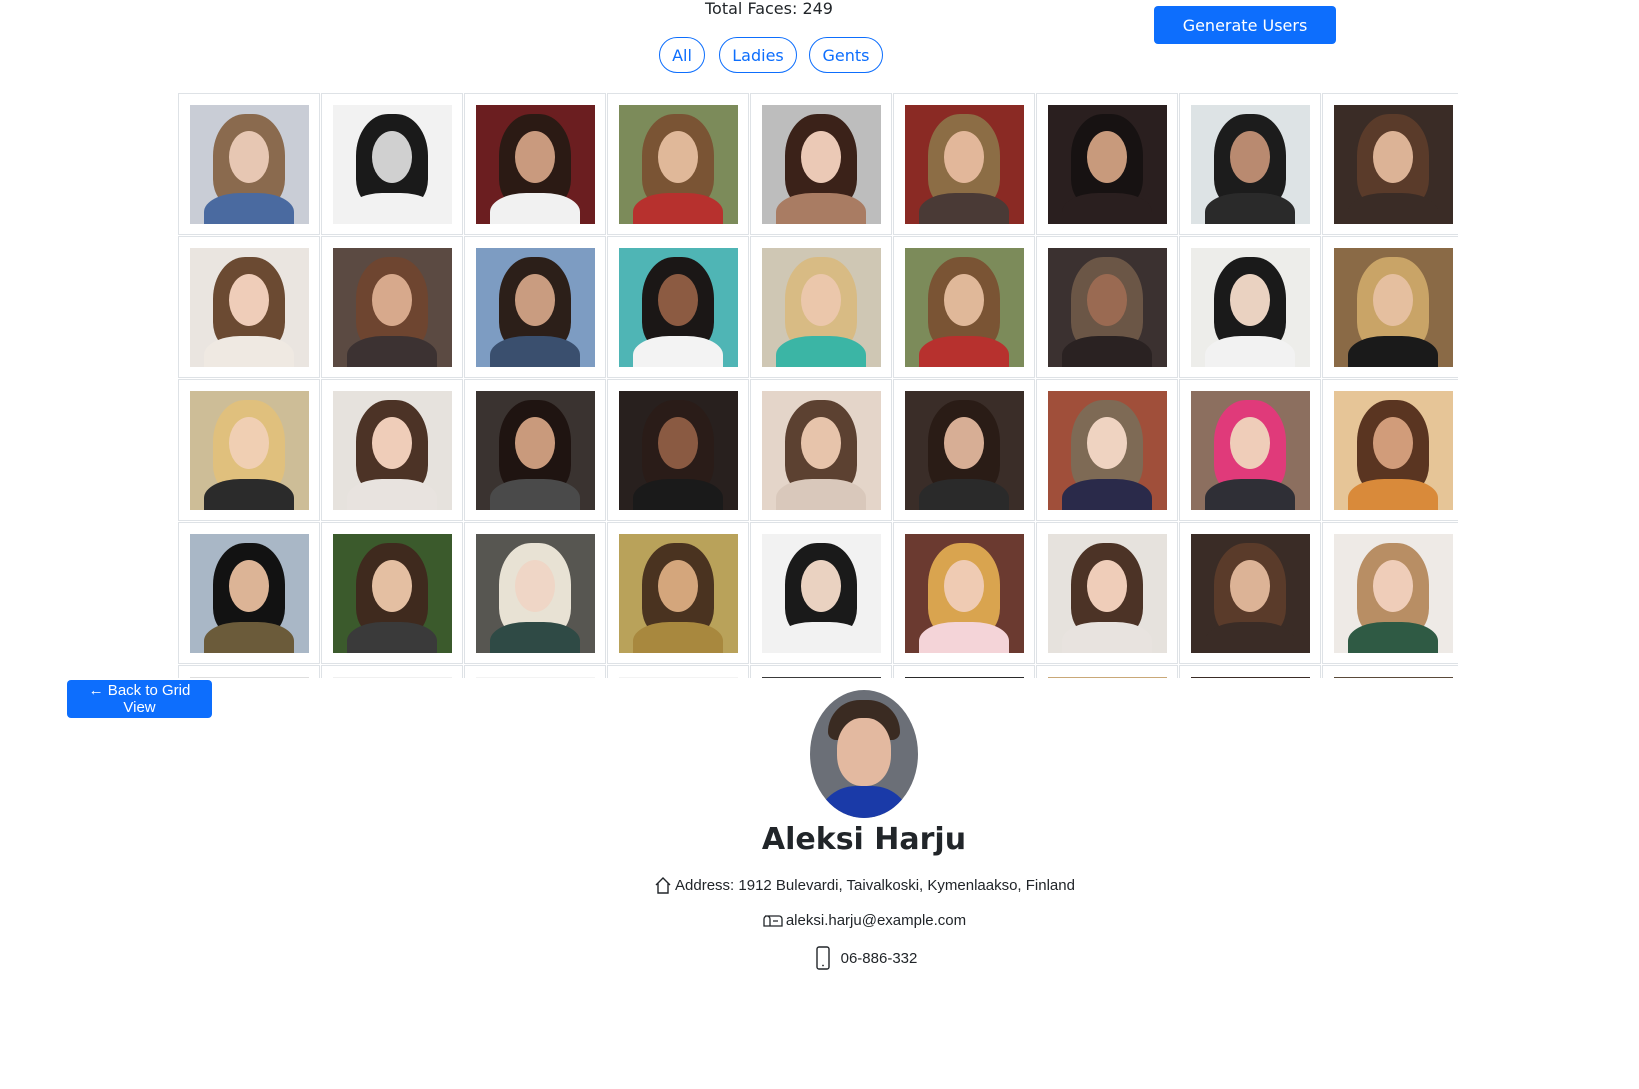 The height and width of the screenshot is (1089, 1639). I want to click on email-row: aleksi.harju@example.com, so click(819, 920).